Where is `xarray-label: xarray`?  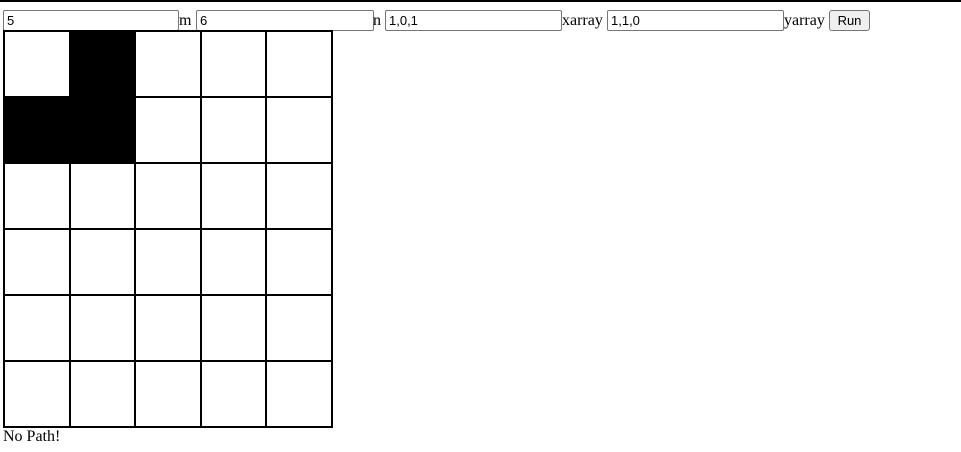 xarray-label: xarray is located at coordinates (582, 20).